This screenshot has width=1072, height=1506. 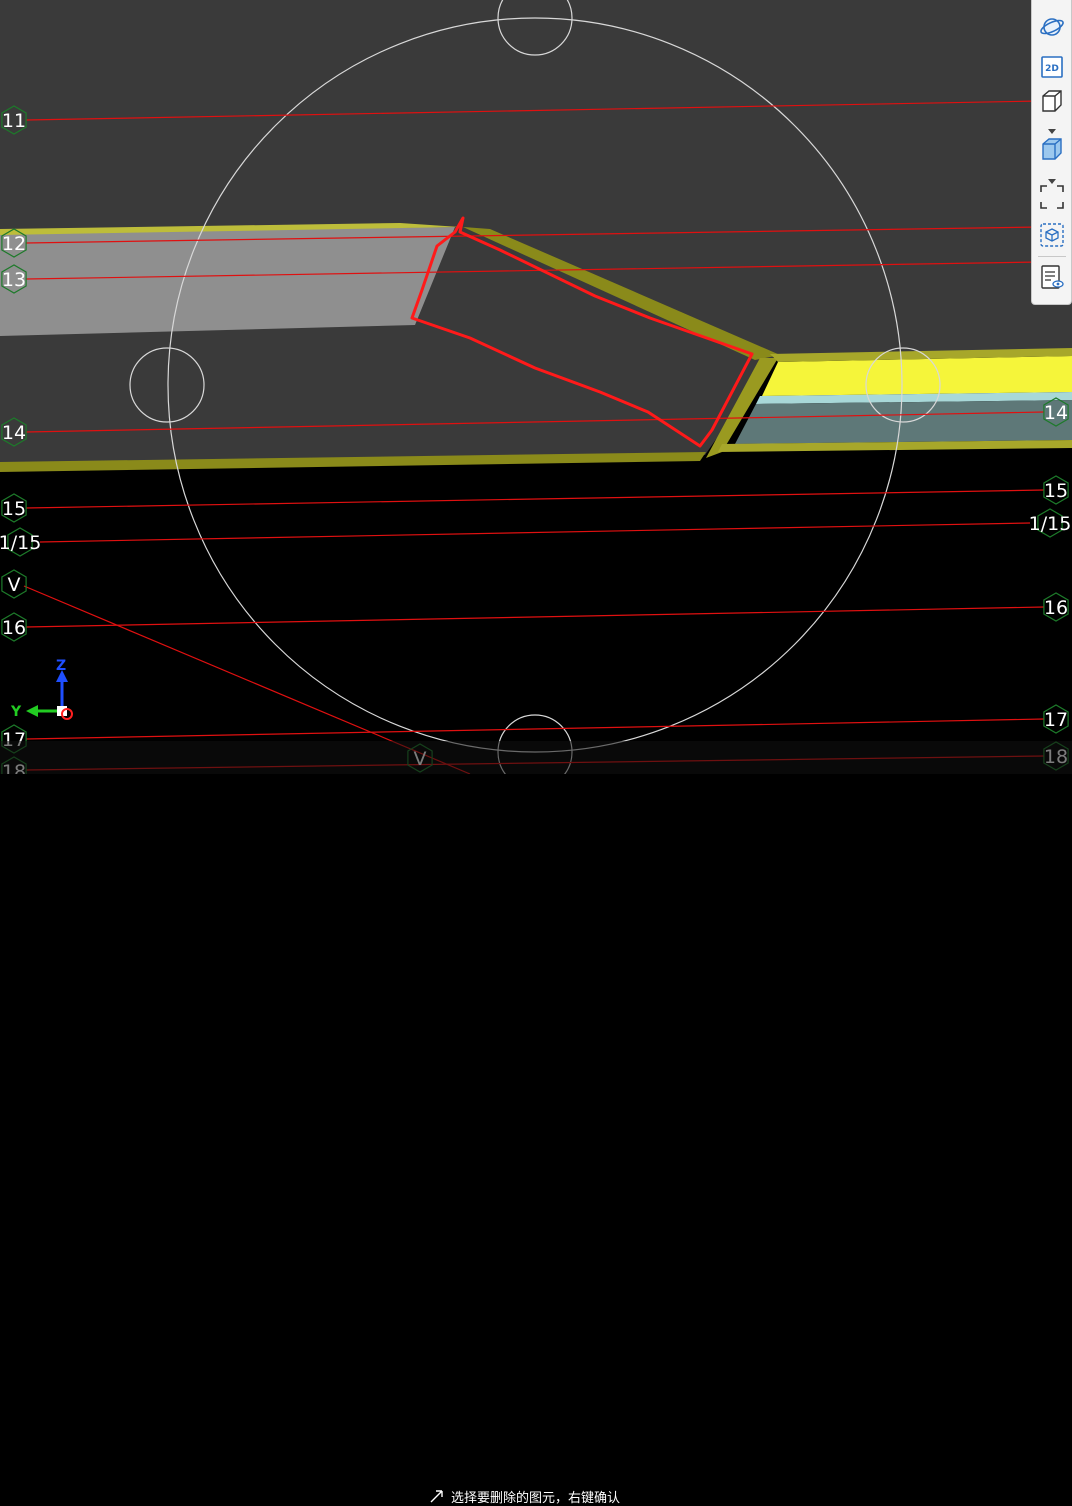 What do you see at coordinates (1052, 256) in the screenshot?
I see `toolbar-separator` at bounding box center [1052, 256].